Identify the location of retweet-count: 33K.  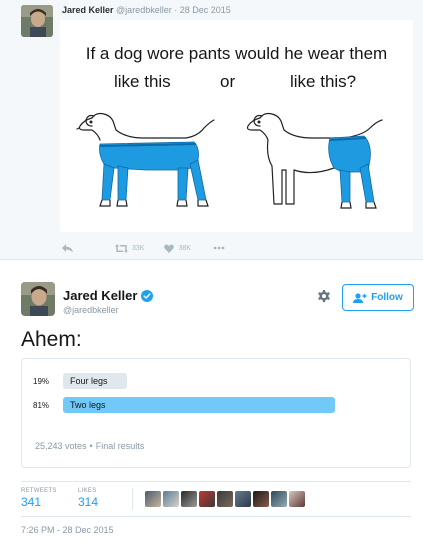
(138, 248).